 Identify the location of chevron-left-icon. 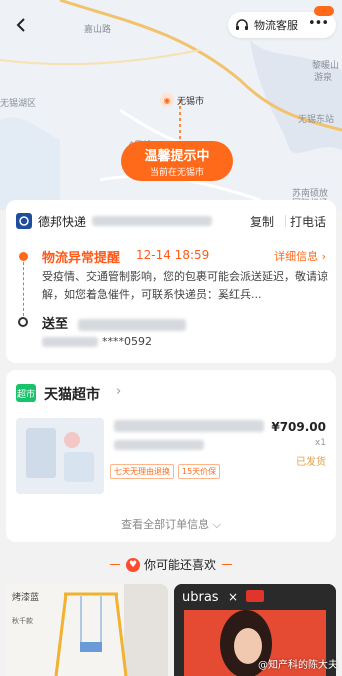
(20, 25).